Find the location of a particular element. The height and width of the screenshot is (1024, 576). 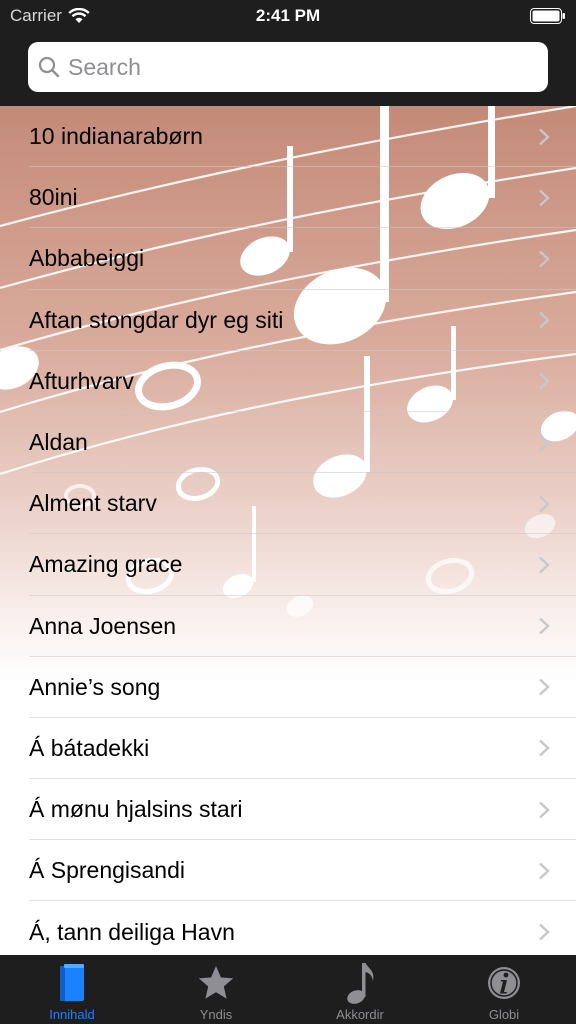

tab-label: Yndis is located at coordinates (216, 1014).